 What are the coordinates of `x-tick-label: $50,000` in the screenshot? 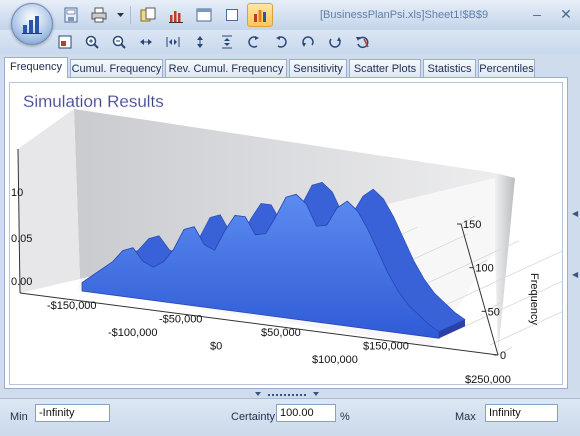 It's located at (281, 333).